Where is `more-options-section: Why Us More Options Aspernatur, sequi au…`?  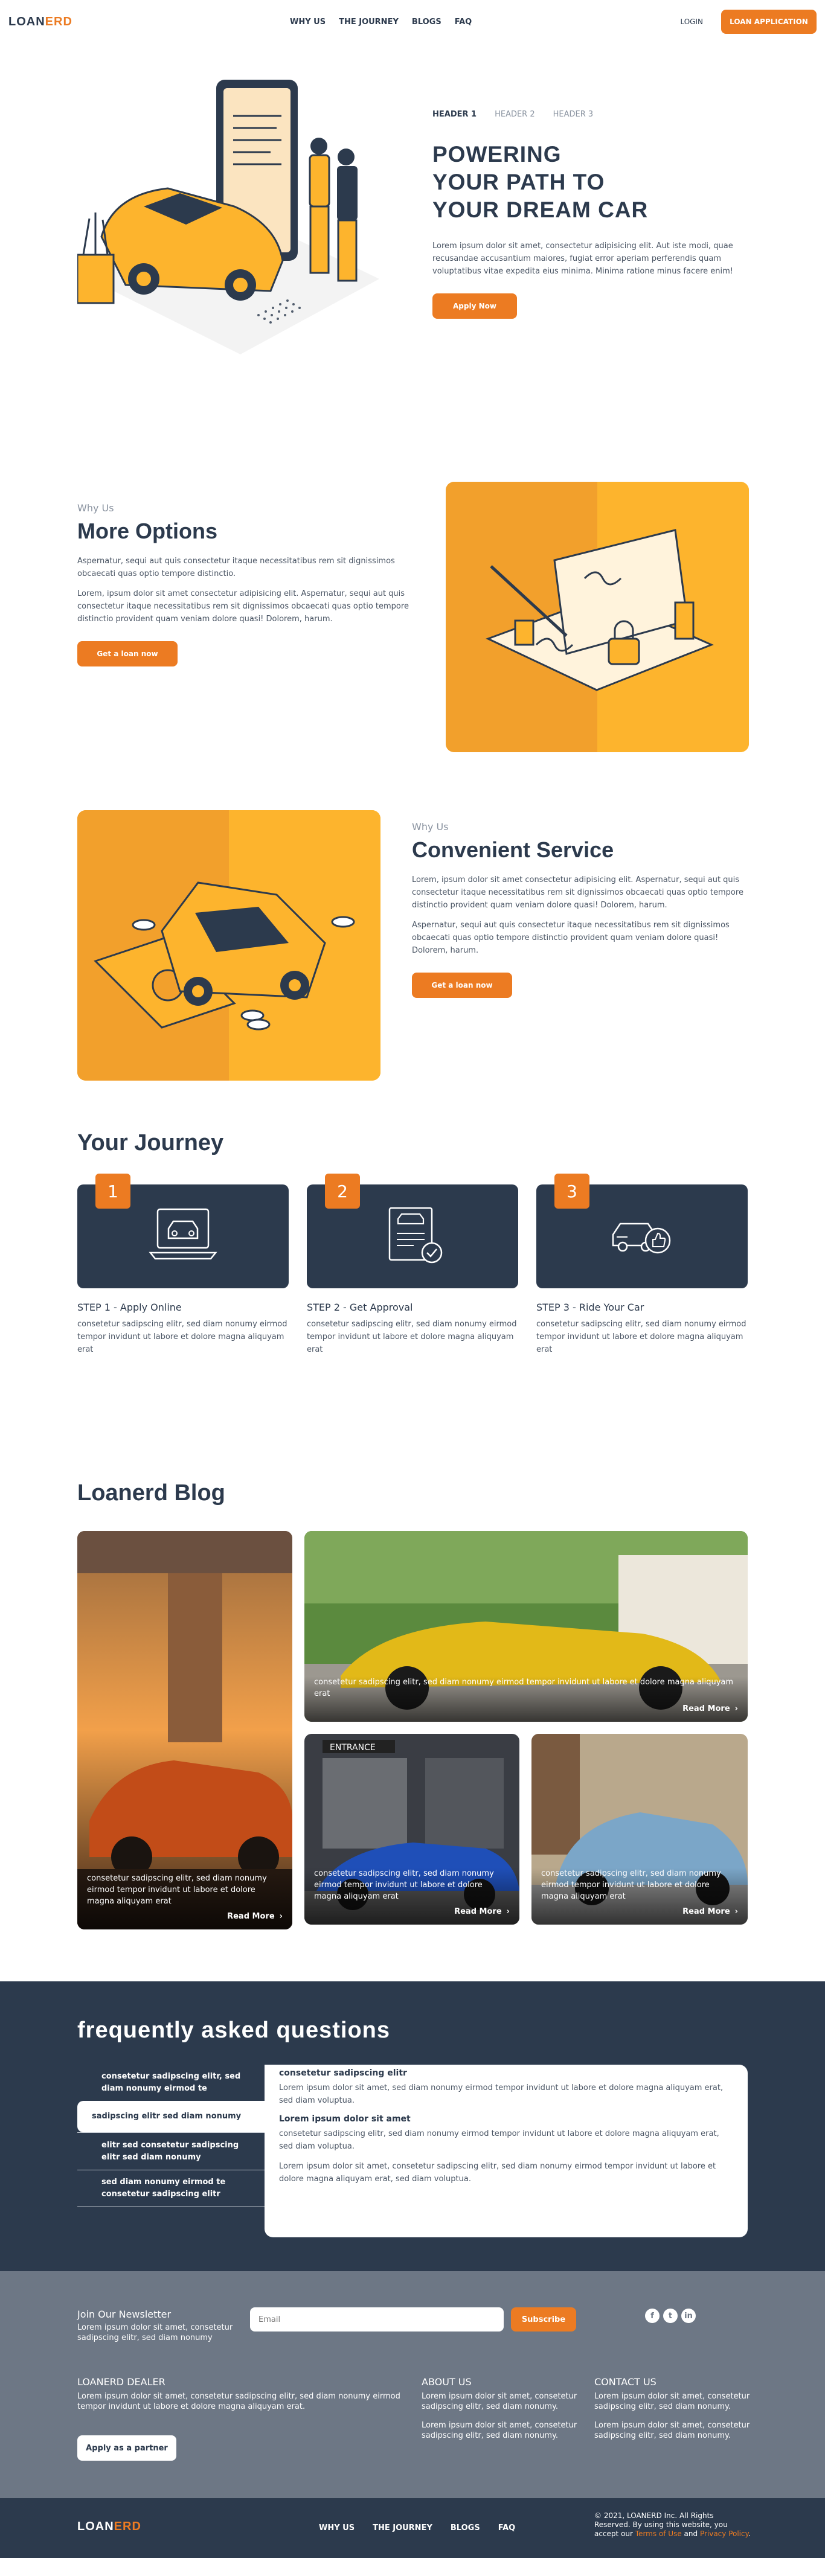
more-options-section: Why Us More Options Aspernatur, sequi au… is located at coordinates (412, 564).